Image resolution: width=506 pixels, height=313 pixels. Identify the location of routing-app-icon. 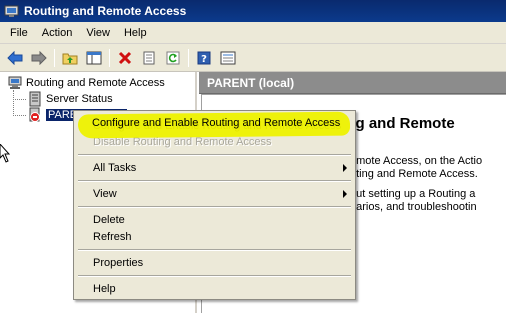
(11, 11).